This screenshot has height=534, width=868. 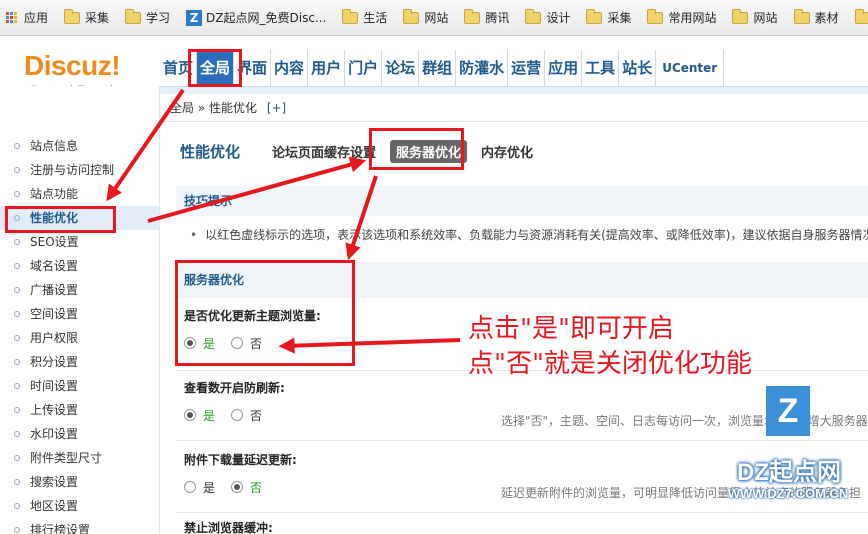 I want to click on sidebar-item-seo: SEO设置, so click(x=79, y=242).